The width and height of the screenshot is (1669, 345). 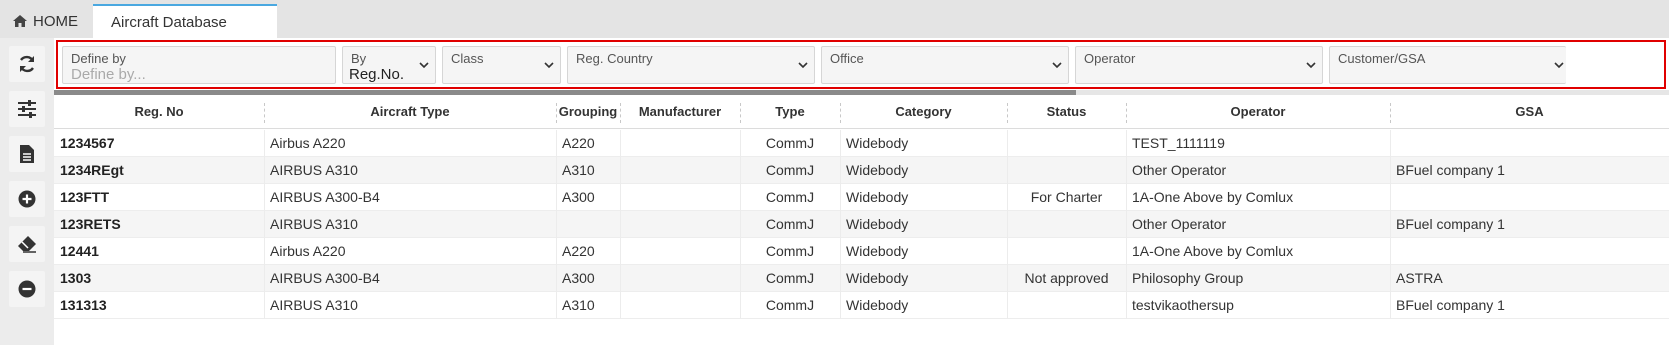 What do you see at coordinates (1450, 305) in the screenshot?
I see `cell-gsa: BFuel company 1` at bounding box center [1450, 305].